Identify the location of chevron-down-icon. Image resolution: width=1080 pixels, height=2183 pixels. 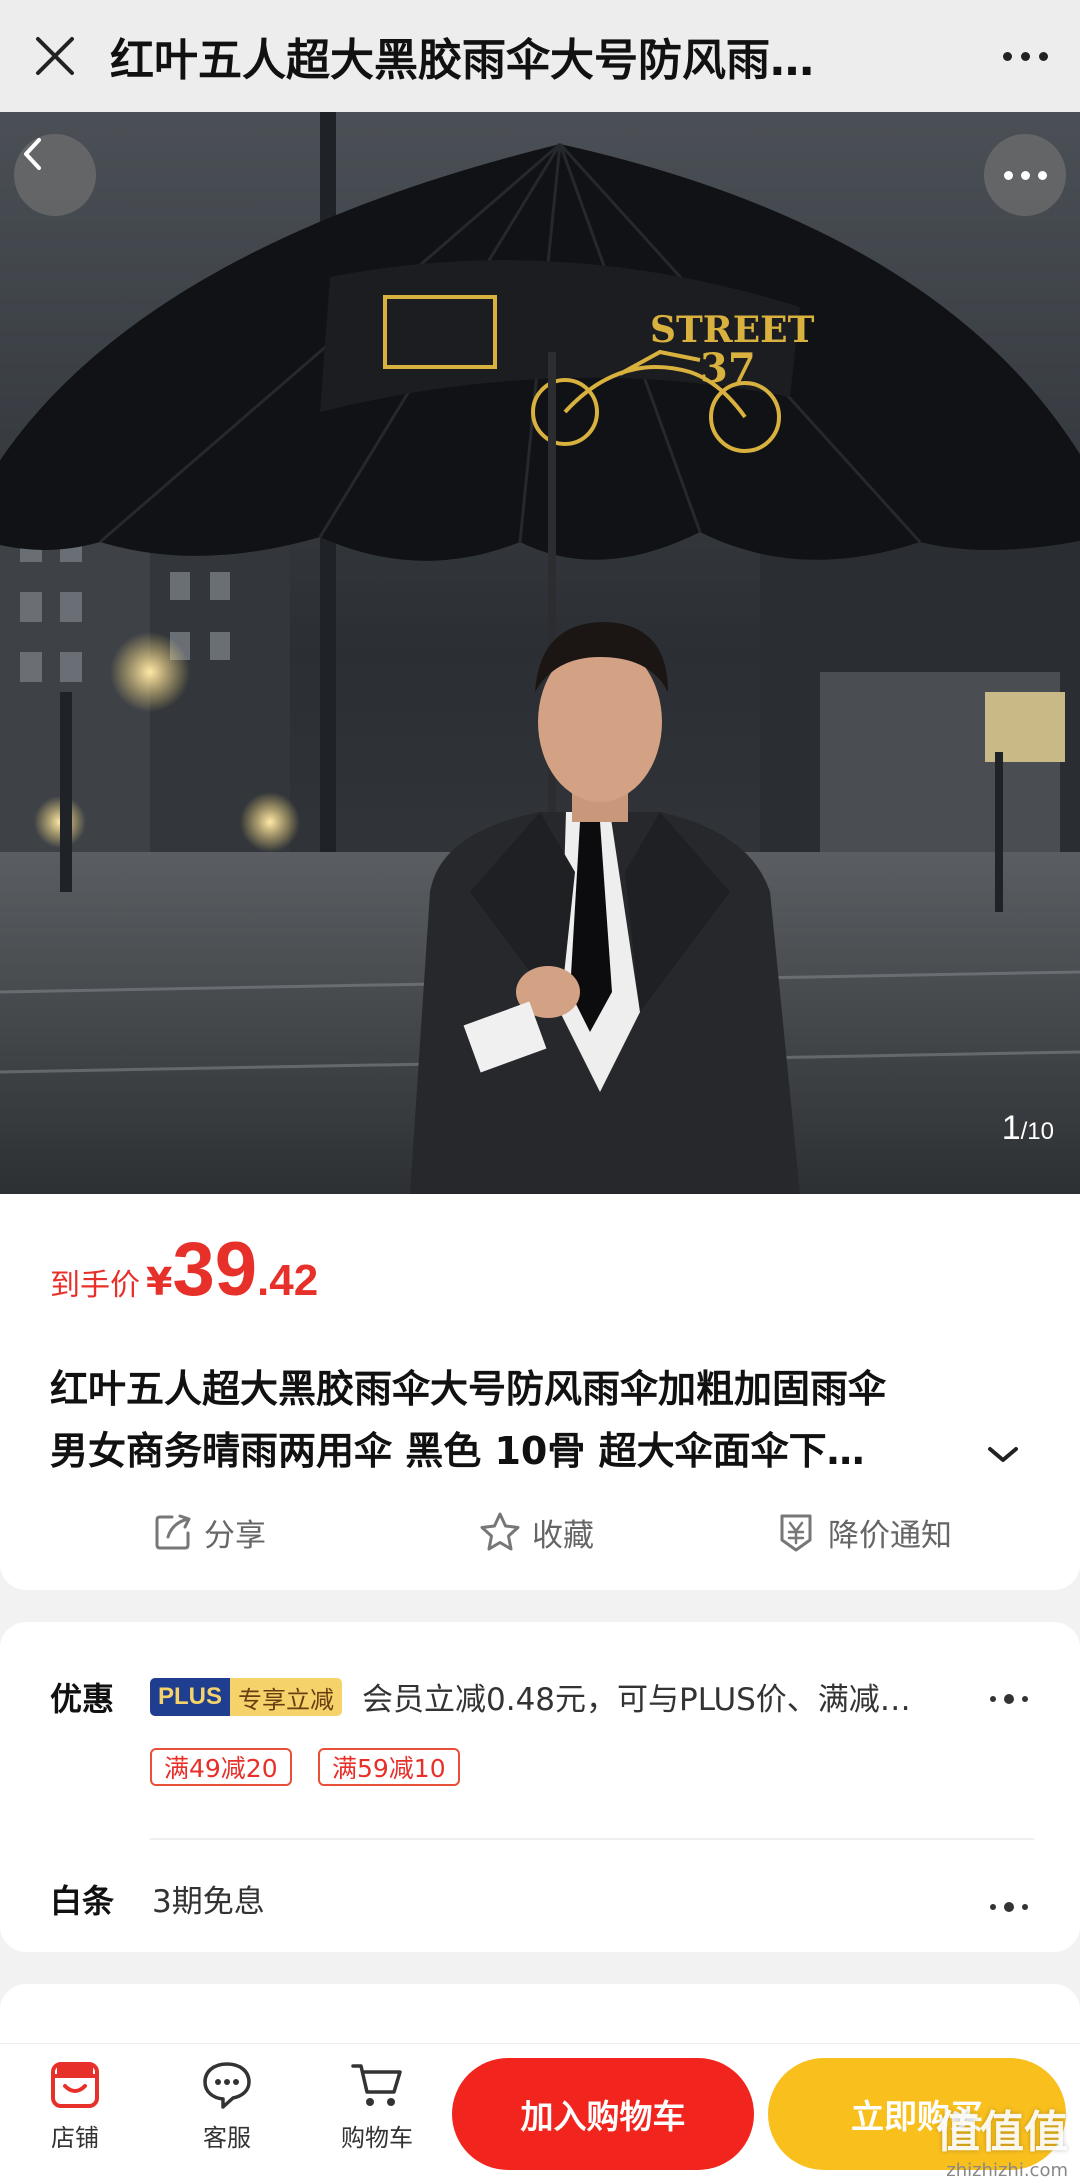
(1003, 1454).